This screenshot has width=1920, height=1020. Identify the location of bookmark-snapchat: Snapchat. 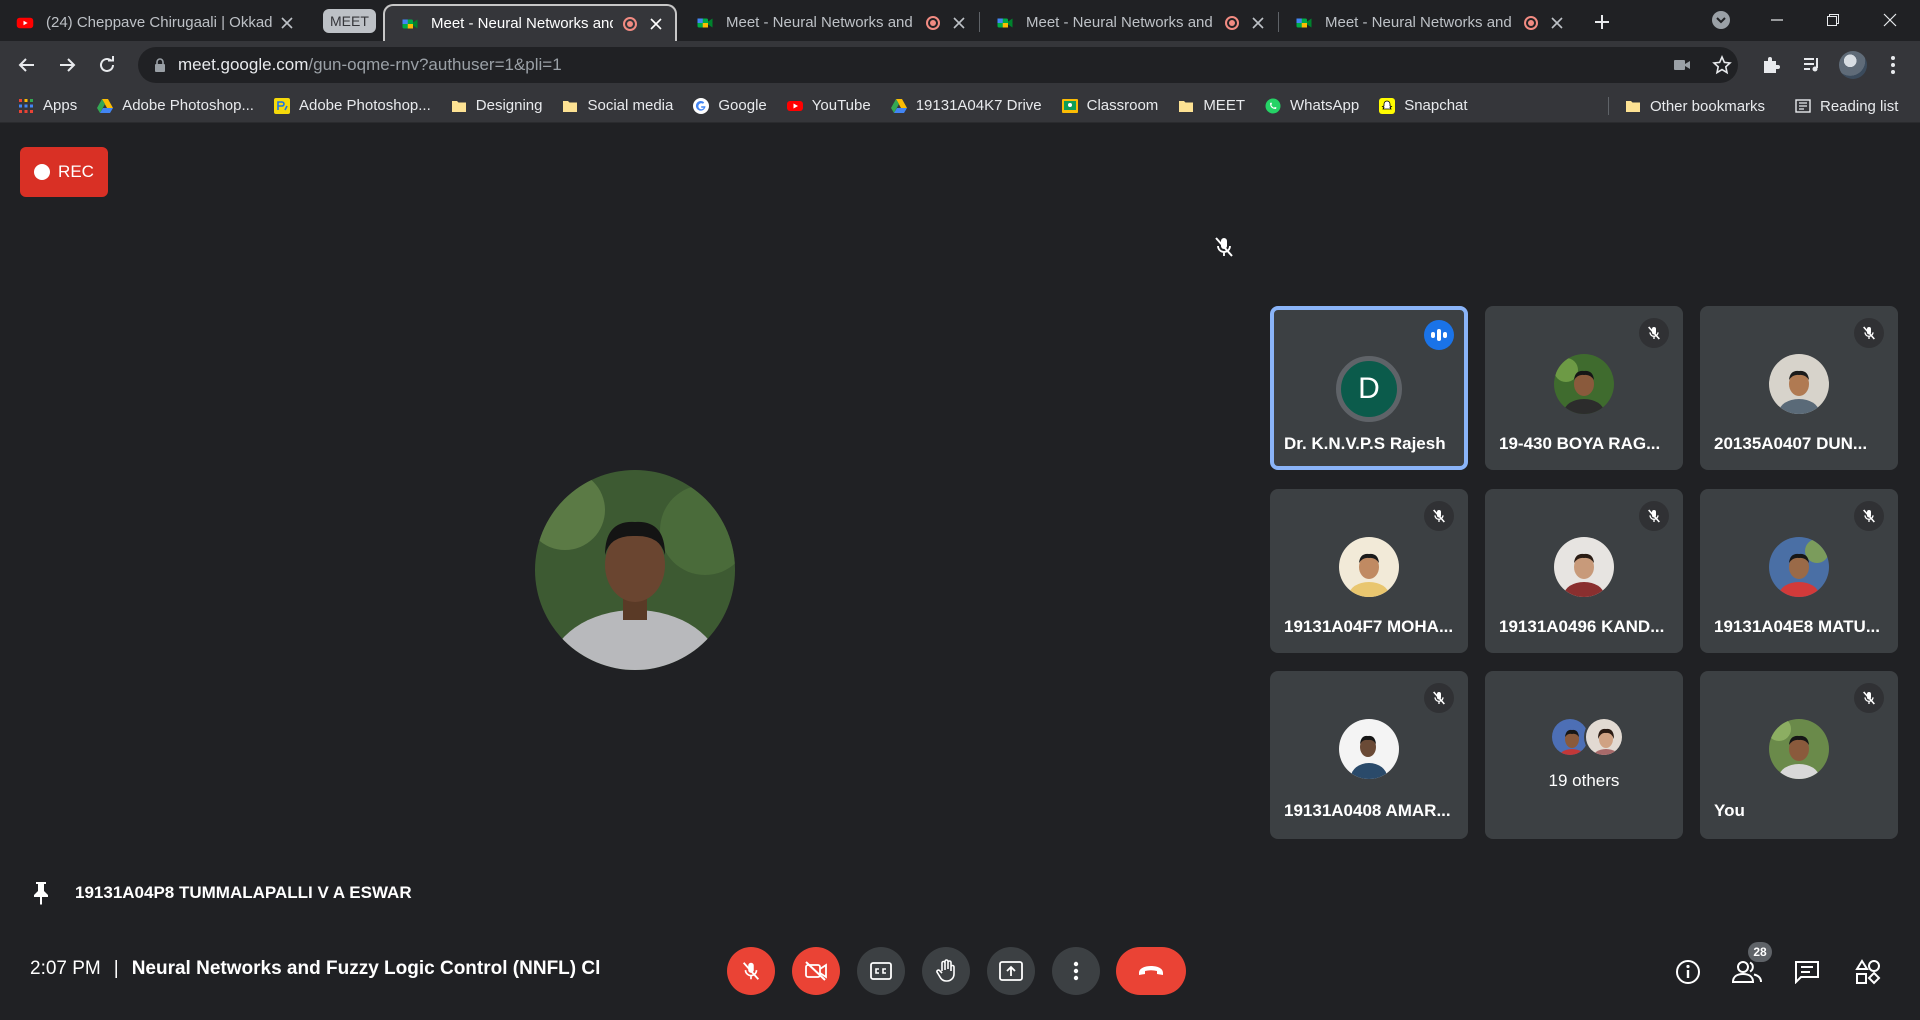
(1423, 106).